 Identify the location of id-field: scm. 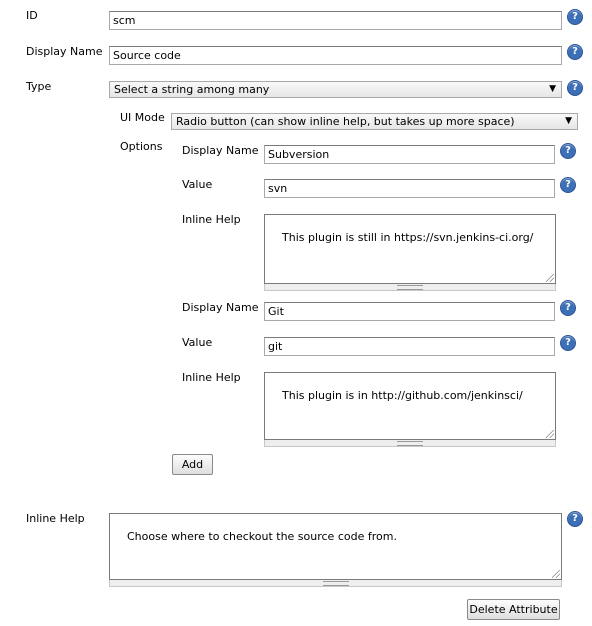
(335, 20).